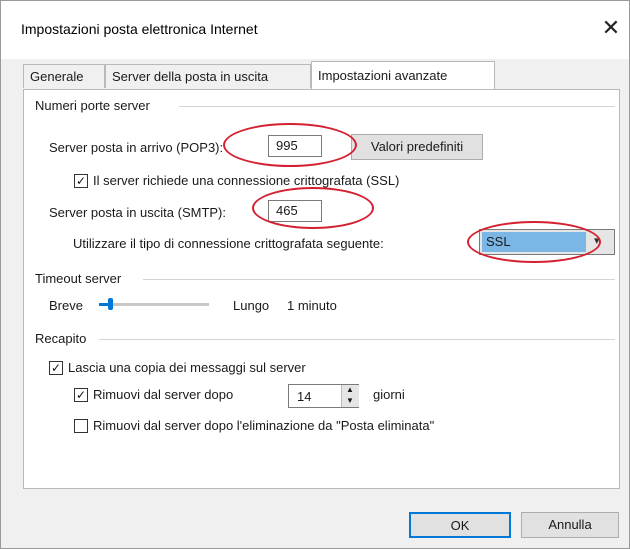 Image resolution: width=630 pixels, height=549 pixels. I want to click on timeout-slider-thumb, so click(110, 304).